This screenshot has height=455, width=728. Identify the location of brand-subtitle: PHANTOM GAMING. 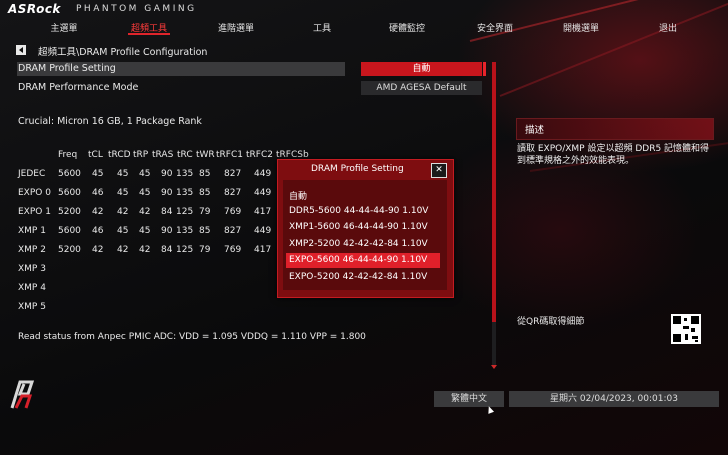
(136, 9).